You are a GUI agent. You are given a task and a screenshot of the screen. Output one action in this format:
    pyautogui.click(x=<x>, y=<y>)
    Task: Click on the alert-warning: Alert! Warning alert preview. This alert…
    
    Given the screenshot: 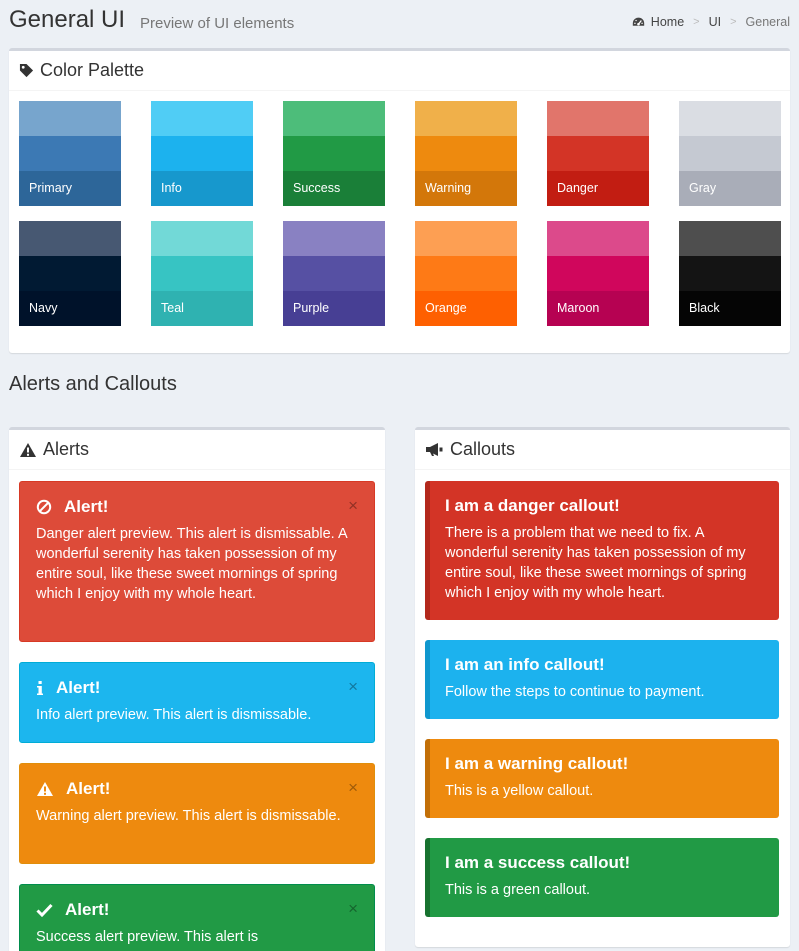 What is the action you would take?
    pyautogui.click(x=197, y=813)
    